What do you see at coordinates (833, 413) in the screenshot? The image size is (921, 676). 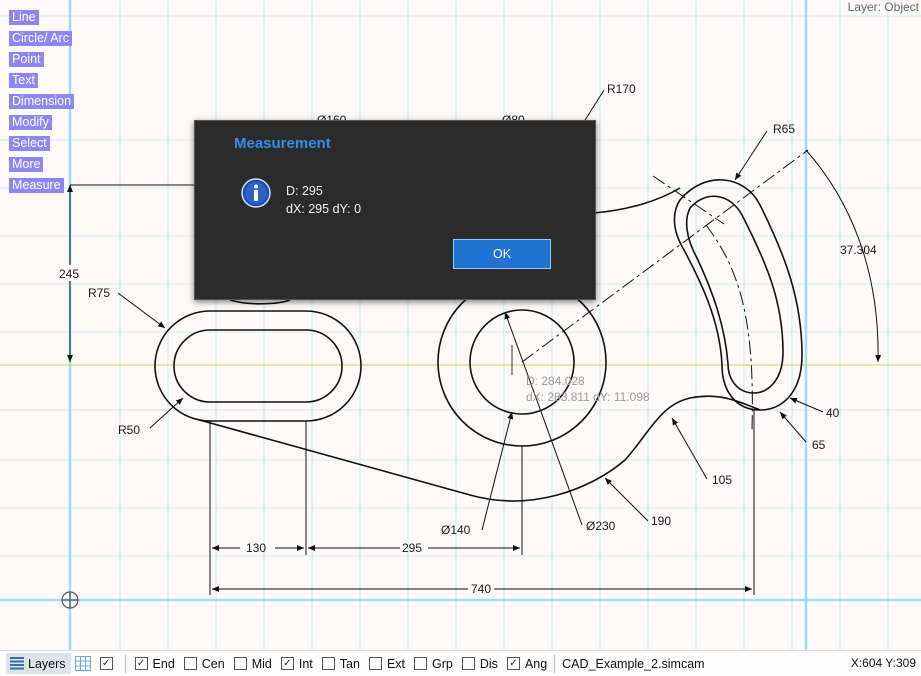 I see `dim-40: 40` at bounding box center [833, 413].